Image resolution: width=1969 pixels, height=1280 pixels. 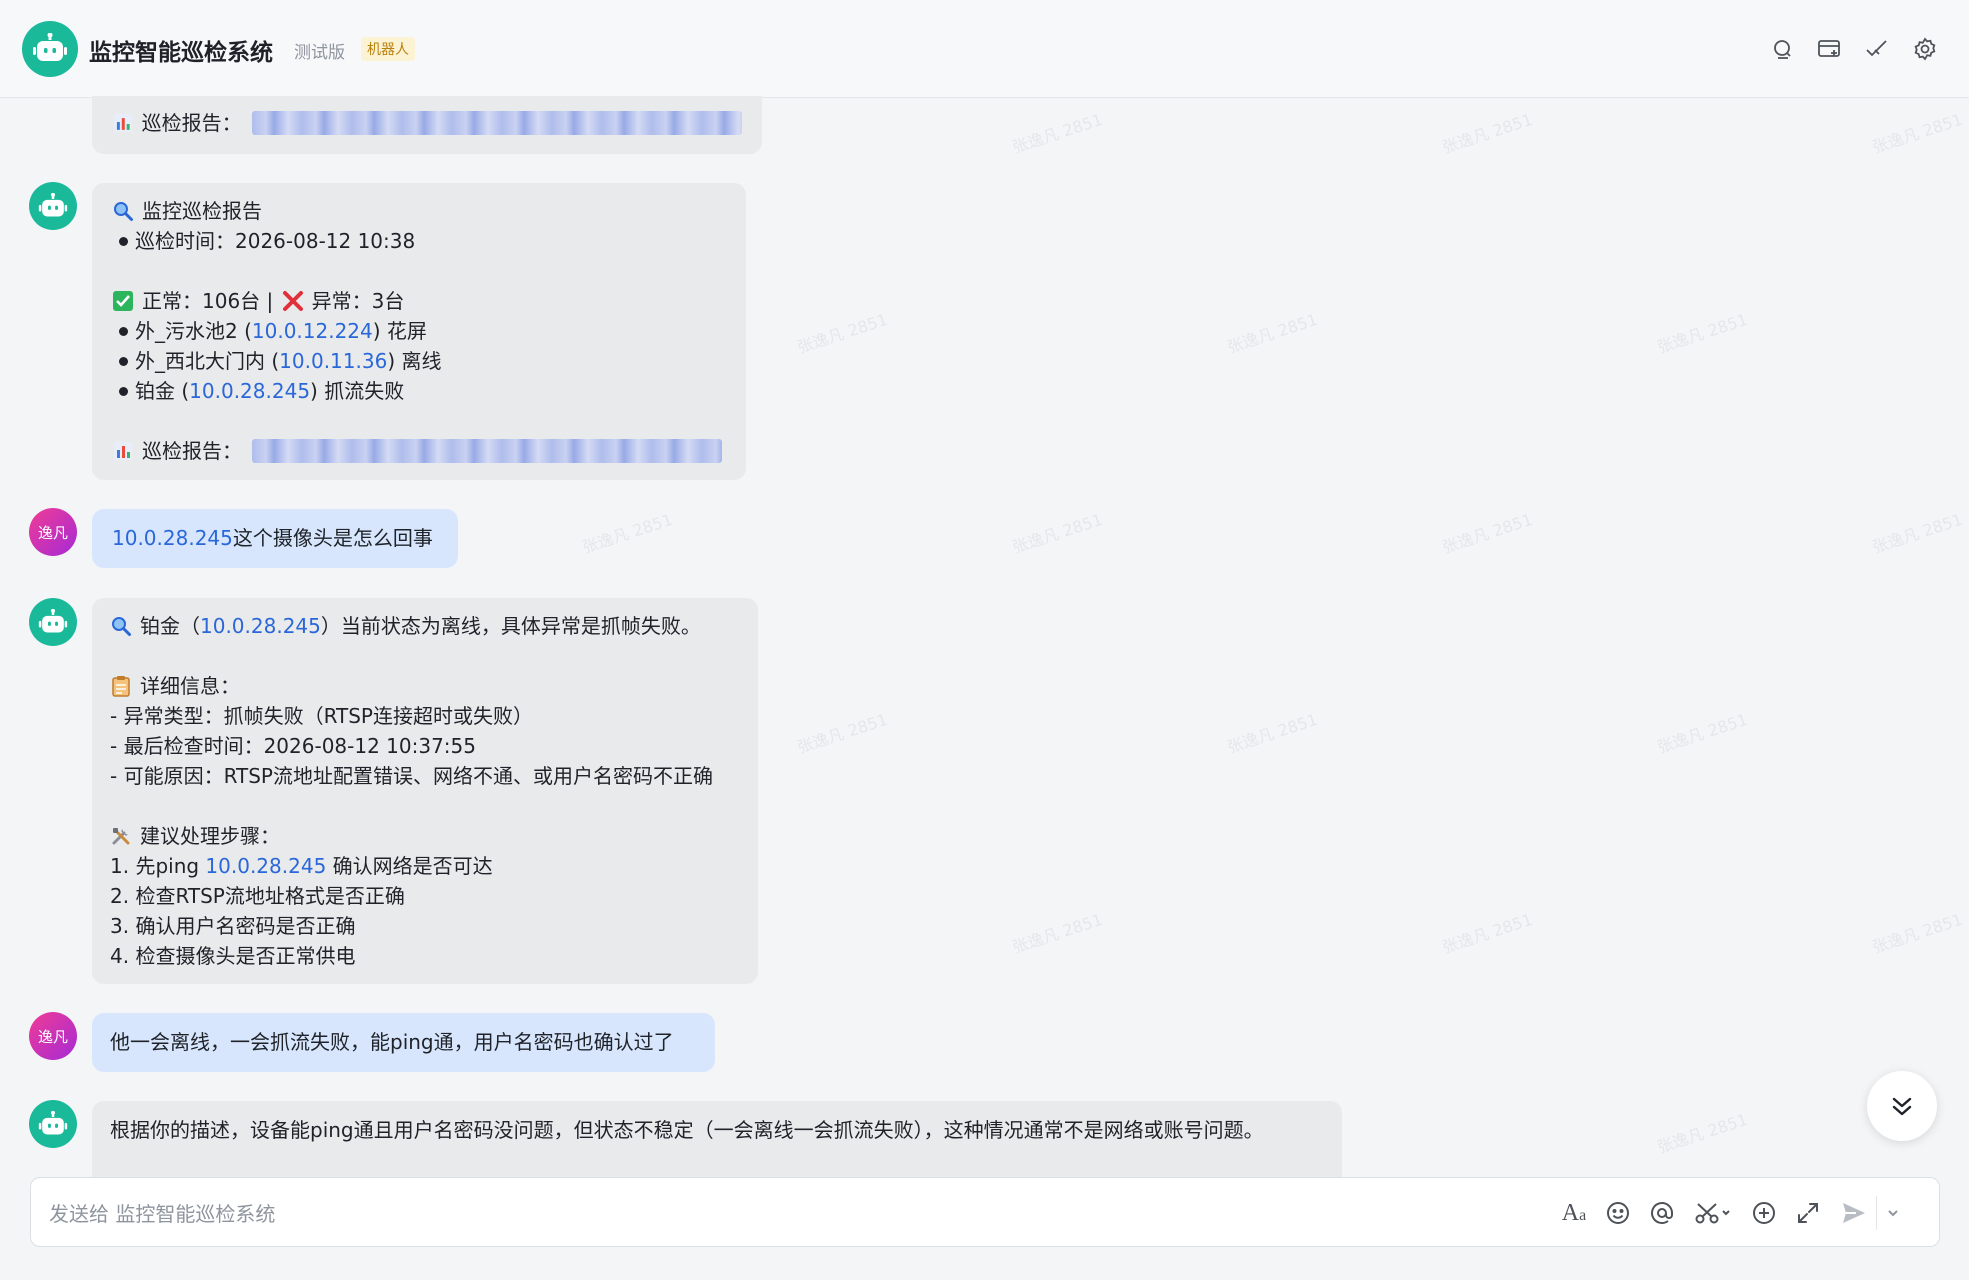 I want to click on steps-title: 建议处理步骤：, so click(x=210, y=836).